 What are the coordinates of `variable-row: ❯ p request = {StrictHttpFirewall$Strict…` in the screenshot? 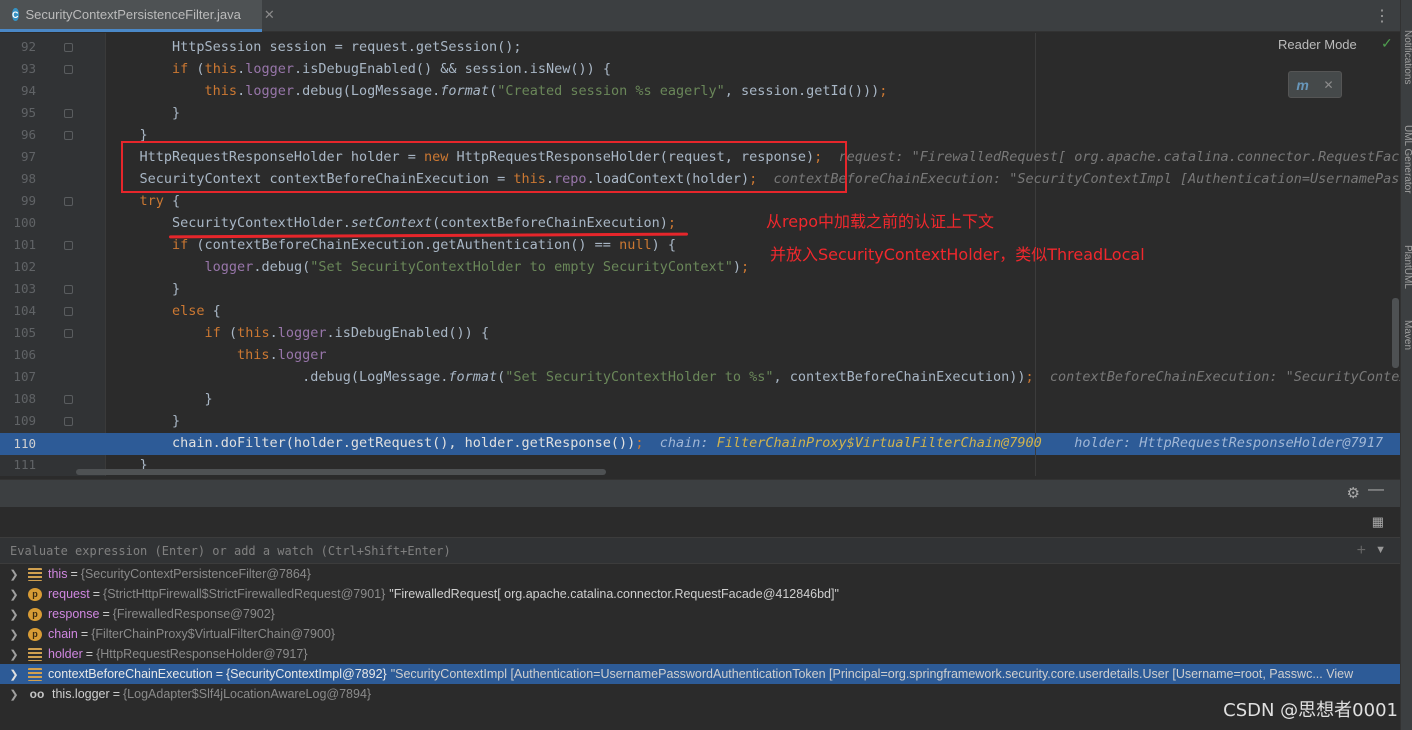 It's located at (700, 594).